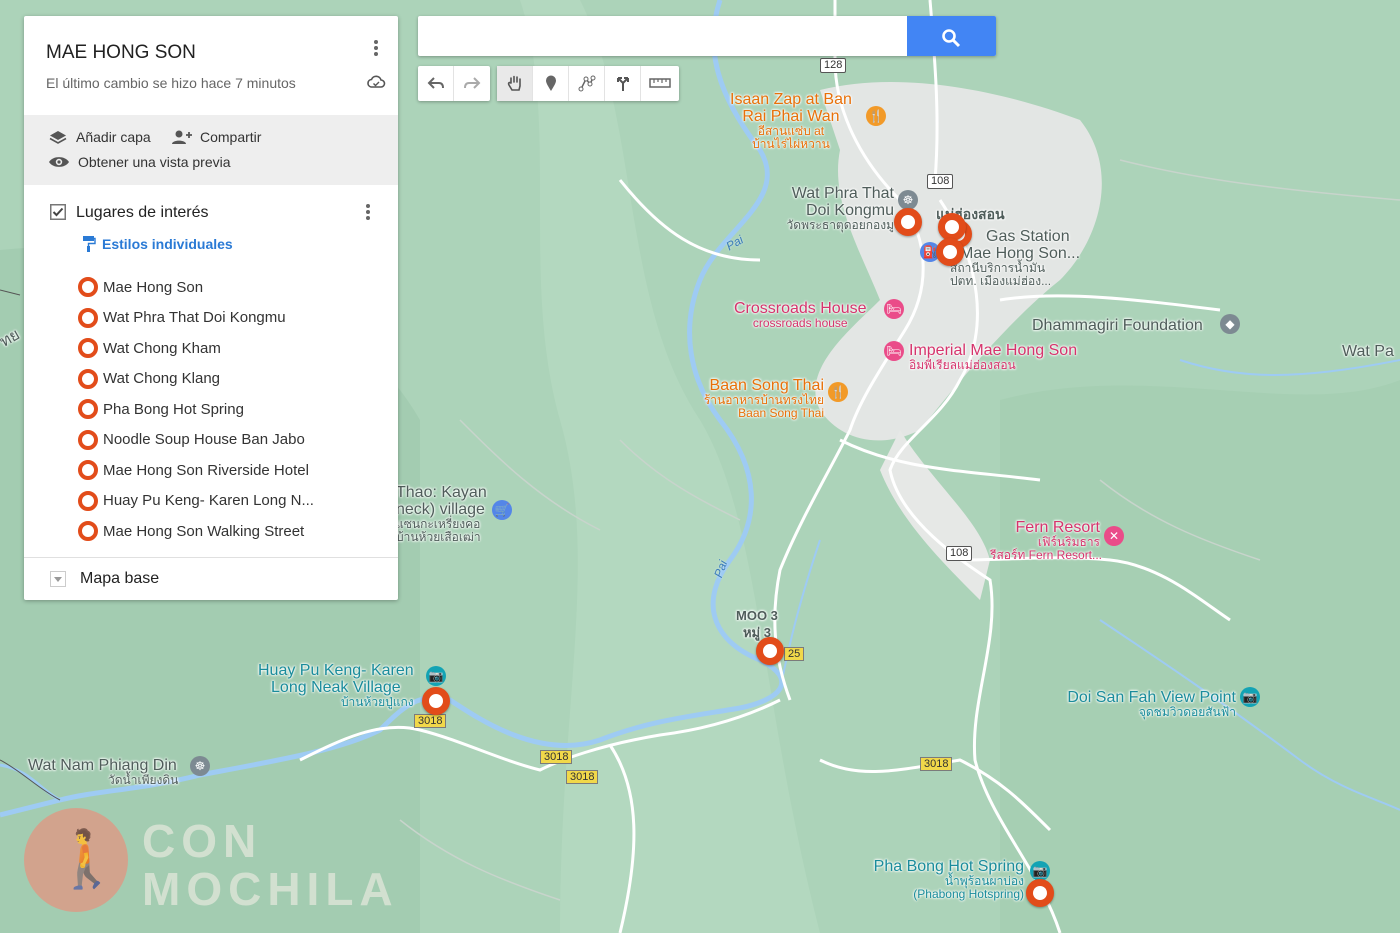  Describe the element at coordinates (770, 651) in the screenshot. I see `map-pin-noodle-soup` at that location.